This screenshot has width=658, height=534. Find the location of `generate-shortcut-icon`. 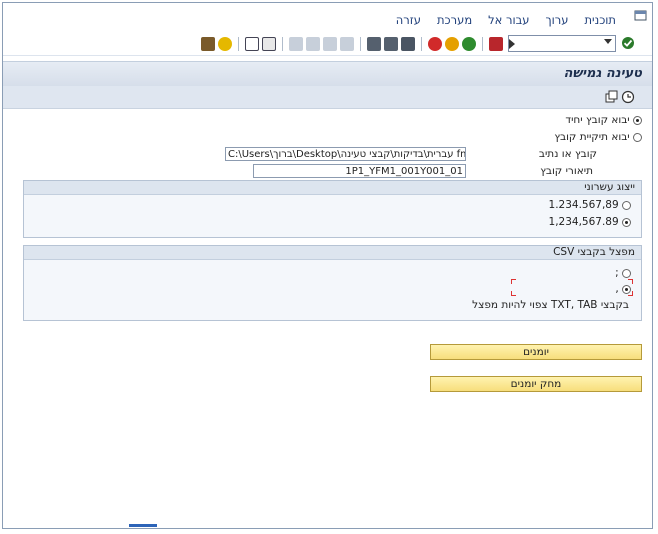

generate-shortcut-icon is located at coordinates (269, 44).